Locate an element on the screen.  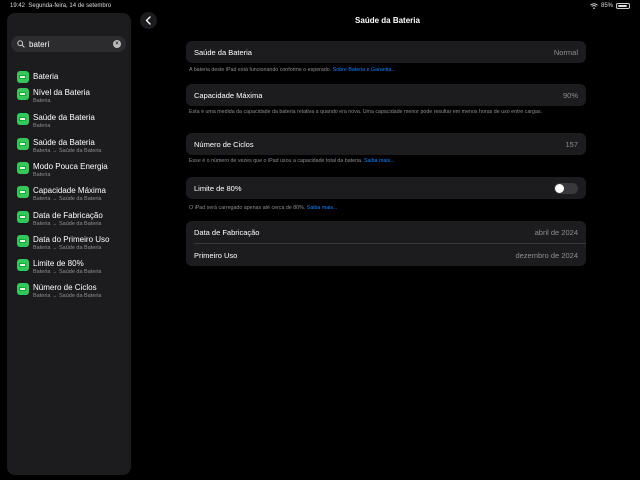
row-label: Limite de 80% is located at coordinates (218, 188).